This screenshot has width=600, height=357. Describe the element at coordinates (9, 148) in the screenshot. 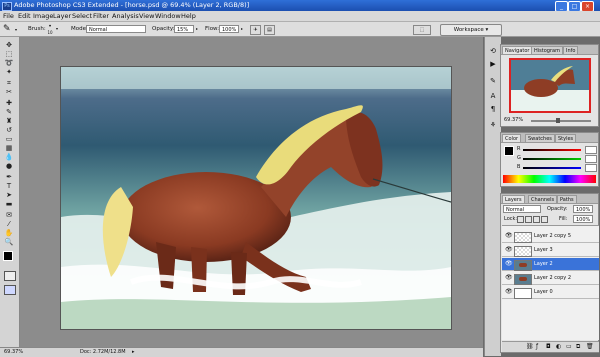

I see `gradient-icon: ▦` at that location.